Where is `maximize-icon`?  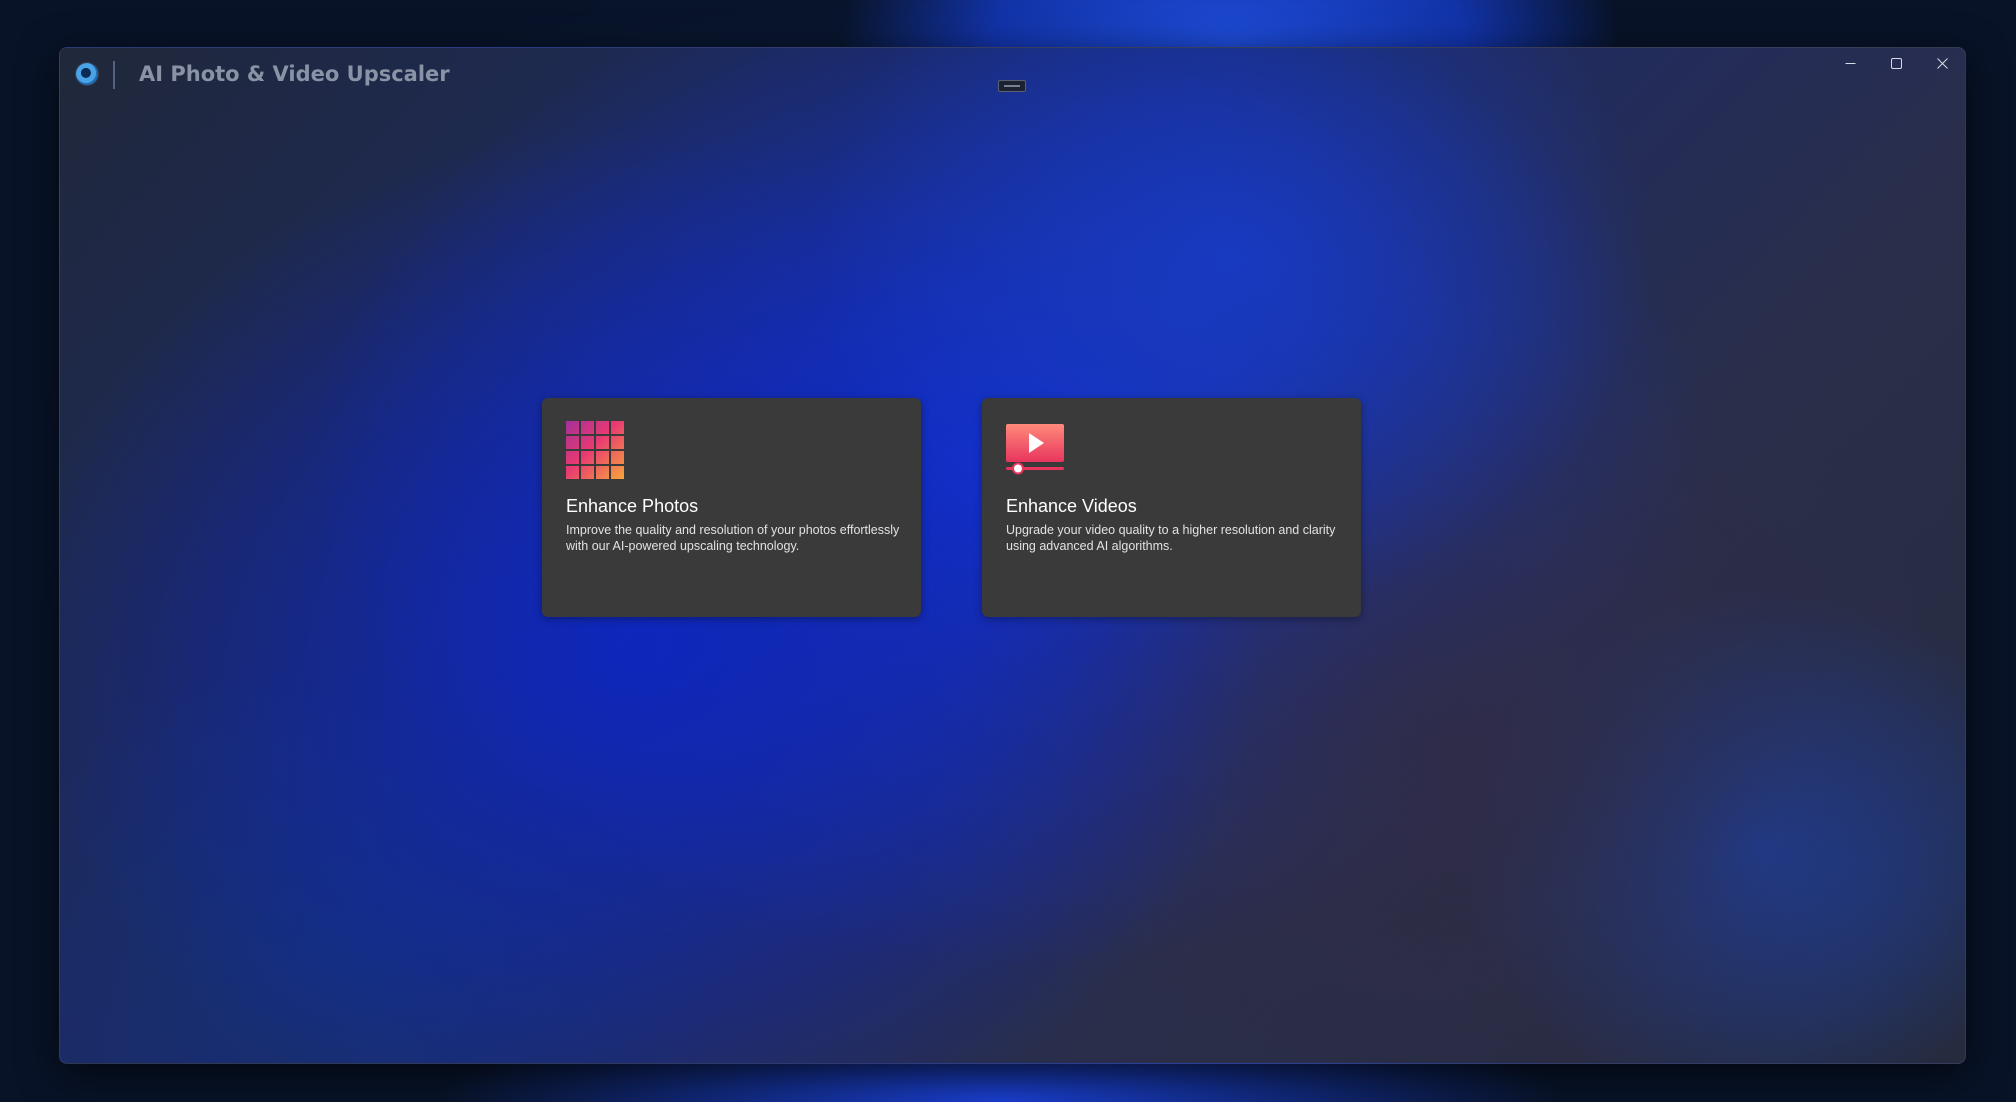 maximize-icon is located at coordinates (1896, 63).